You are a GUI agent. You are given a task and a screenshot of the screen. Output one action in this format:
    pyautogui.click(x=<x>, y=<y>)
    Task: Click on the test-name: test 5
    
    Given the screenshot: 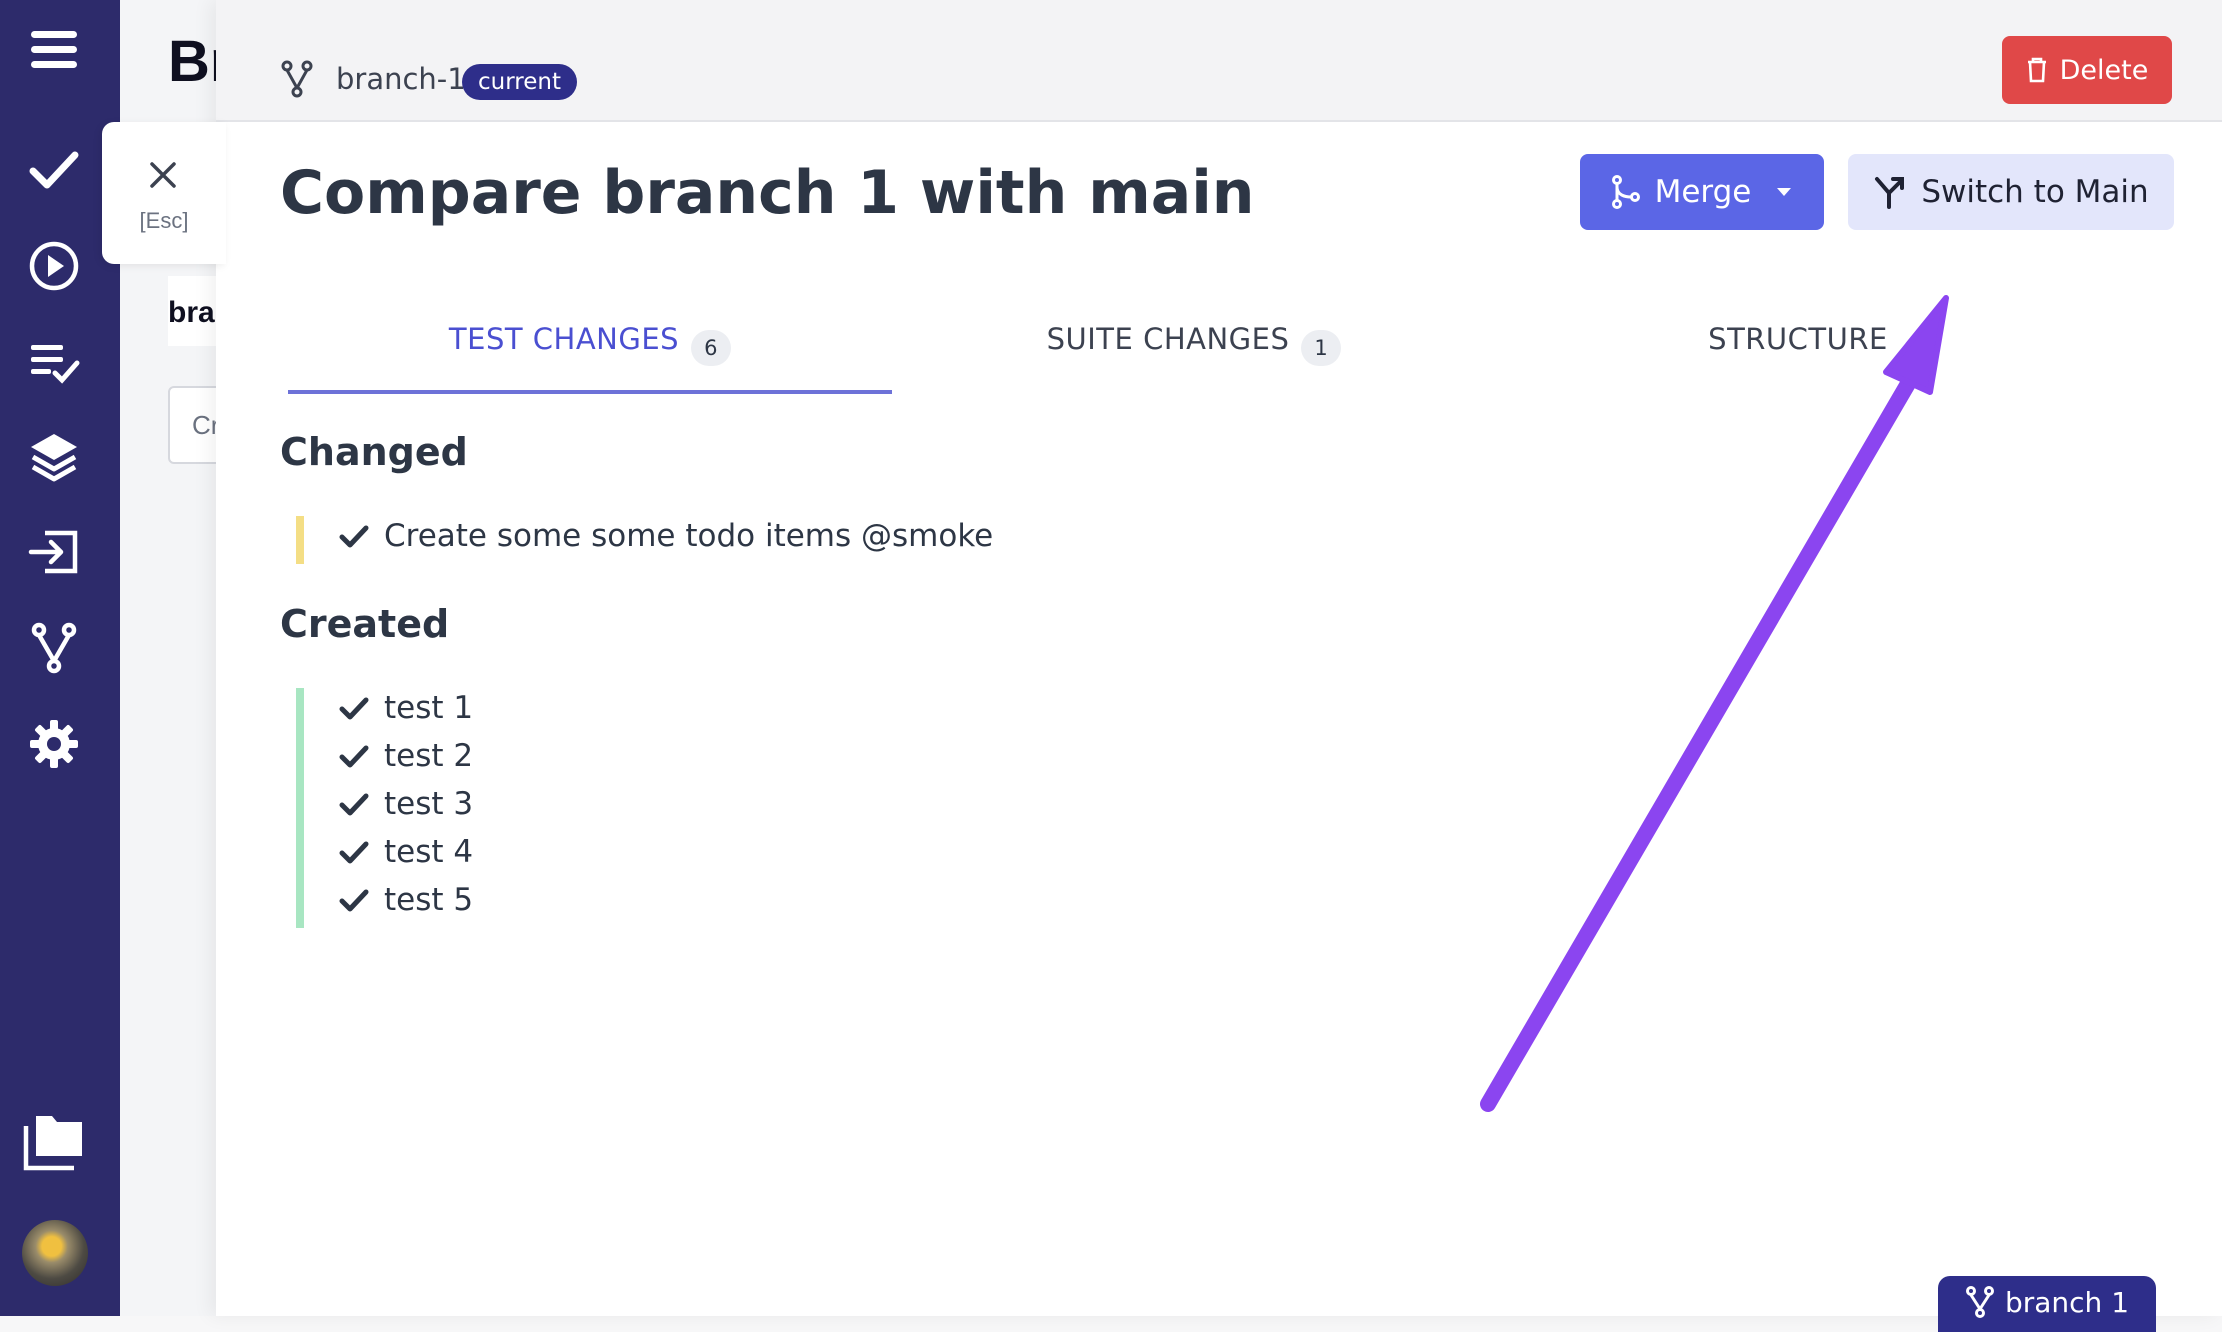 What is the action you would take?
    pyautogui.click(x=429, y=900)
    